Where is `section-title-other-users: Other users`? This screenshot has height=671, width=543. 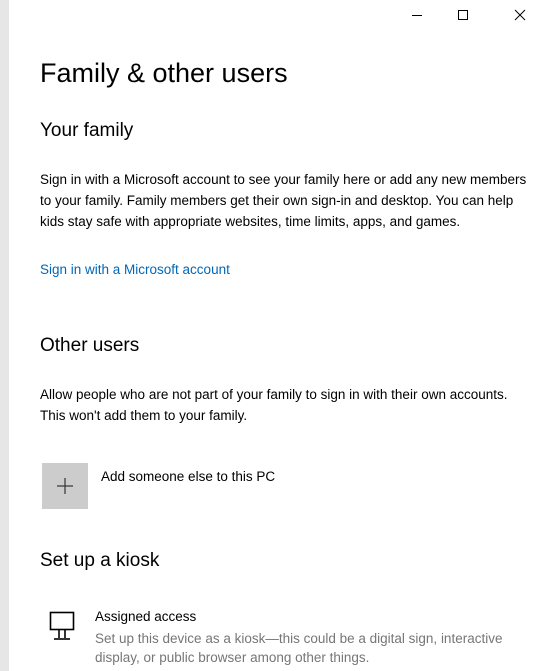 section-title-other-users: Other users is located at coordinates (90, 345).